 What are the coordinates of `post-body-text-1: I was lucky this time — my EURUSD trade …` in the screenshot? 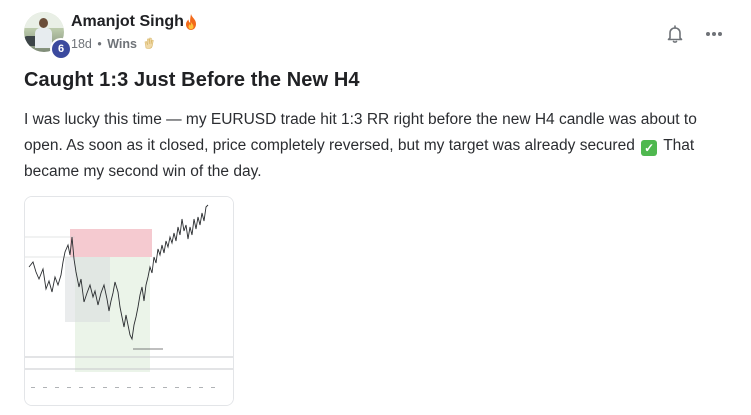 It's located at (360, 132).